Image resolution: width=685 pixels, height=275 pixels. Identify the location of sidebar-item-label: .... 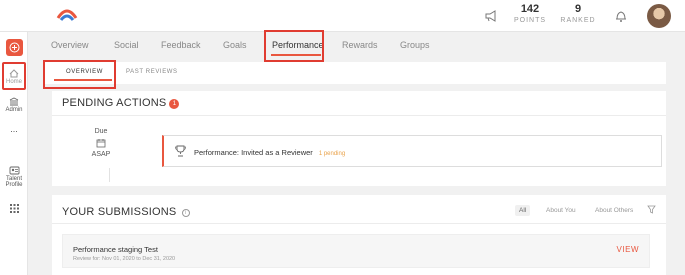
(14, 129).